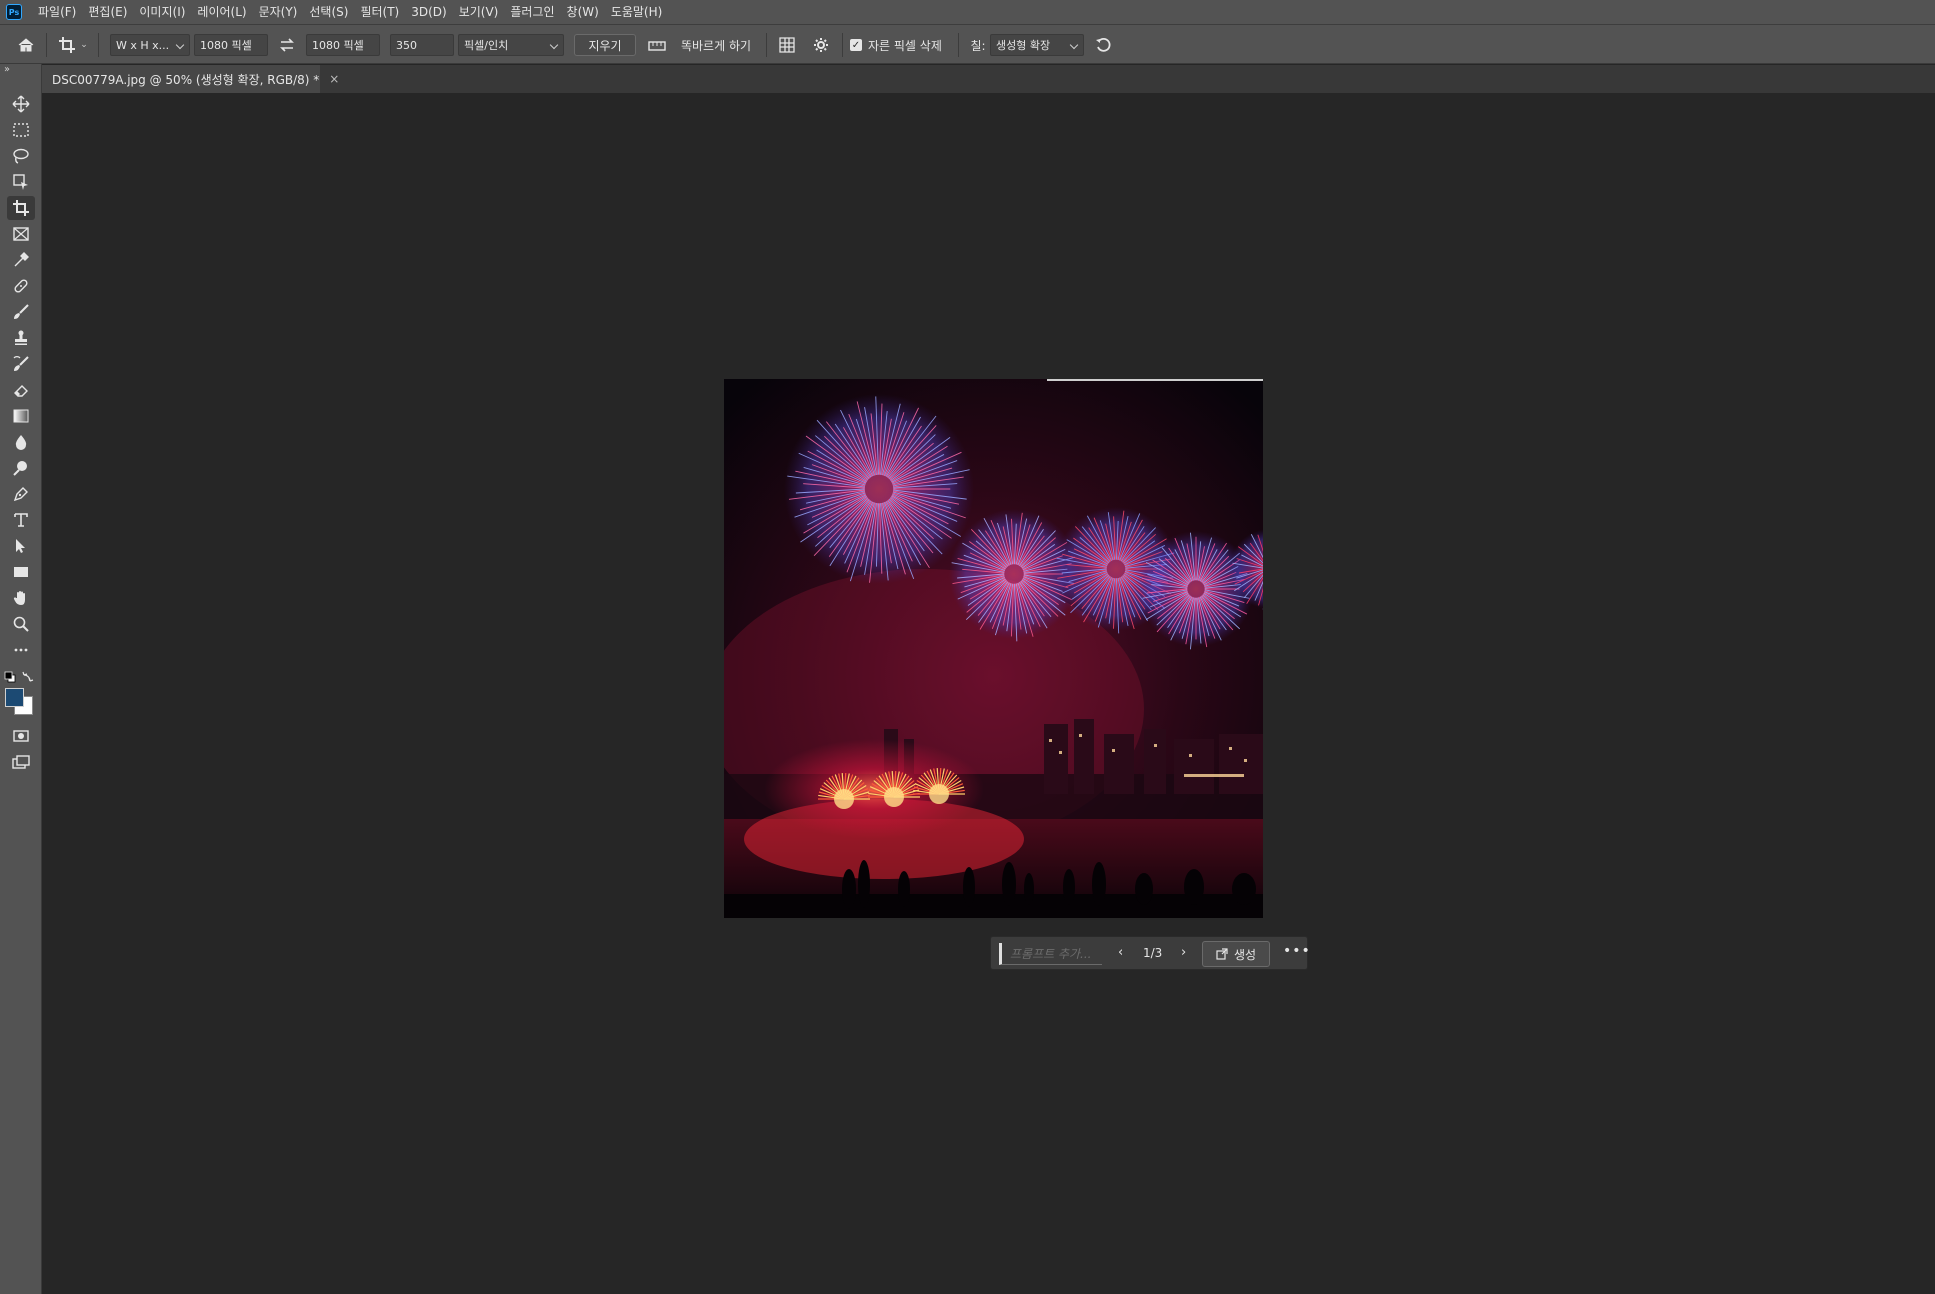 Image resolution: width=1935 pixels, height=1294 pixels. I want to click on eraser-icon, so click(21, 391).